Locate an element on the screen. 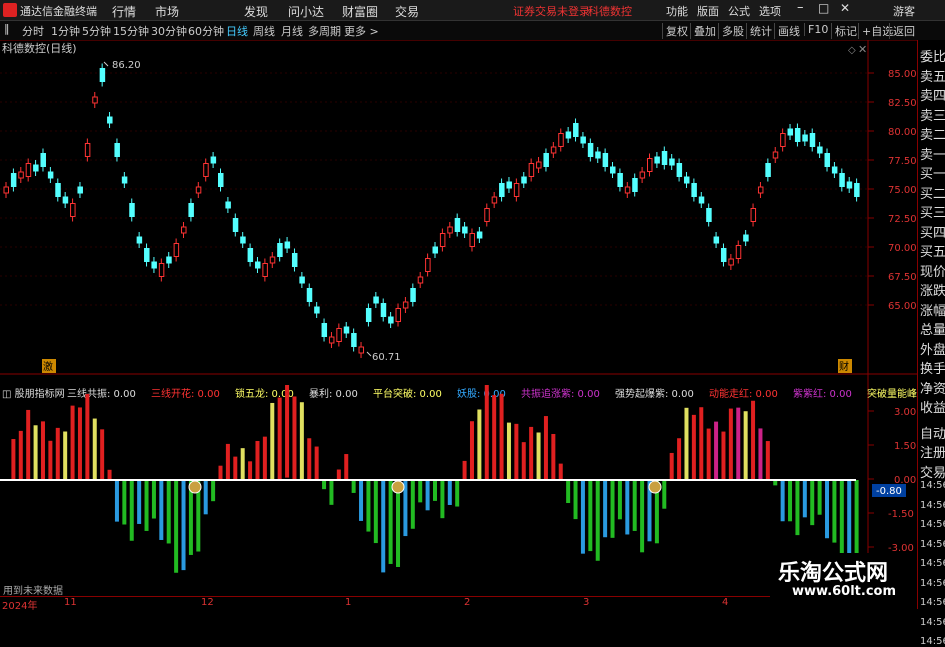  menu-item-formula: 公式 is located at coordinates (739, 11).